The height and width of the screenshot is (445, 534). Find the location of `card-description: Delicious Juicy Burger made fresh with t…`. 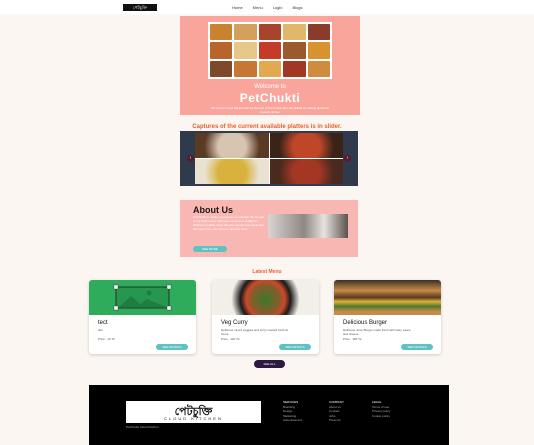

card-description: Delicious Juicy Burger made fresh with t… is located at coordinates (377, 332).